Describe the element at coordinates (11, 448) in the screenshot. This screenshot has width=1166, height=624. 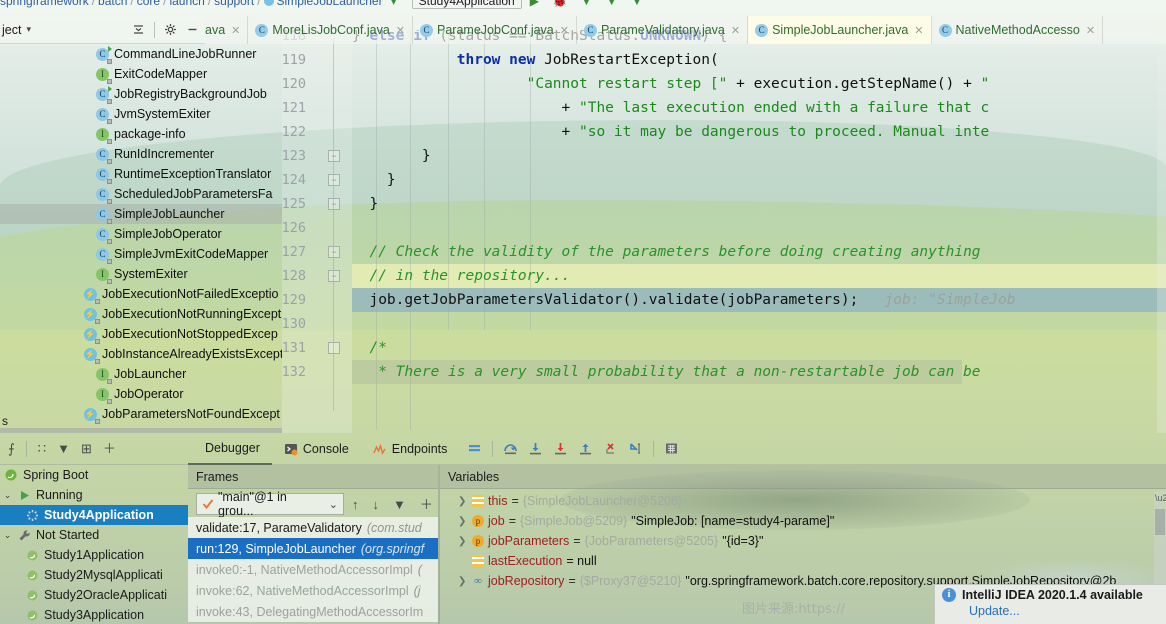
I see `collapse-all-icon: ⨍` at that location.